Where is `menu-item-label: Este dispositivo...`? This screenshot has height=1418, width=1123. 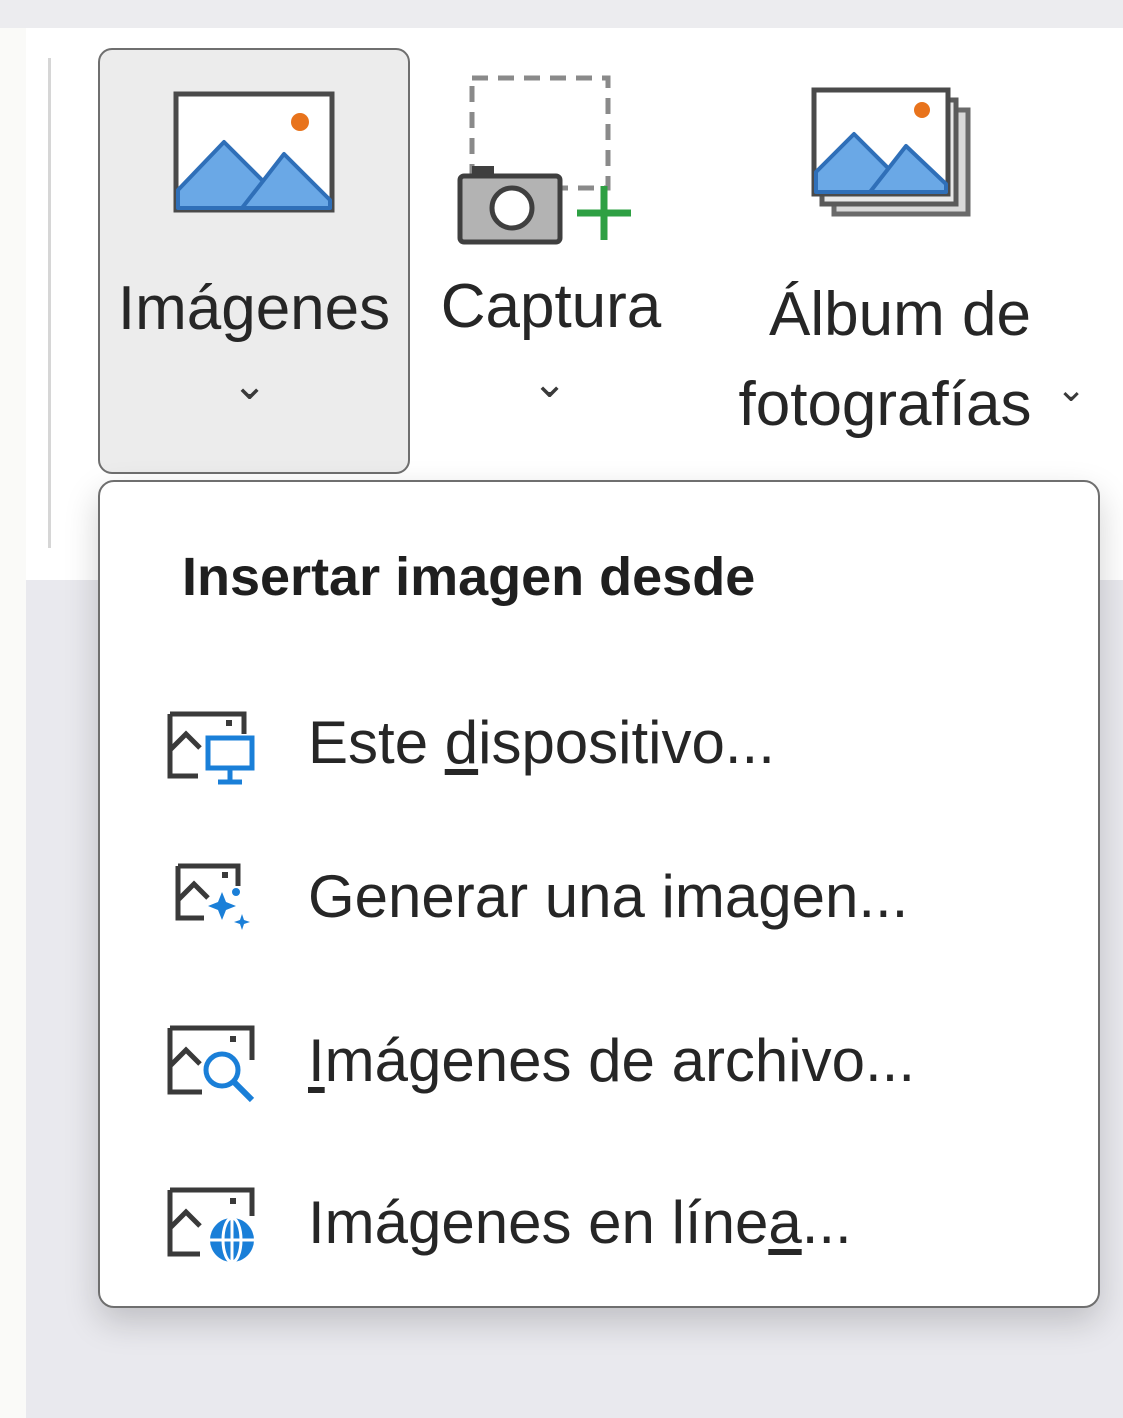
menu-item-label: Este dispositivo... is located at coordinates (541, 742).